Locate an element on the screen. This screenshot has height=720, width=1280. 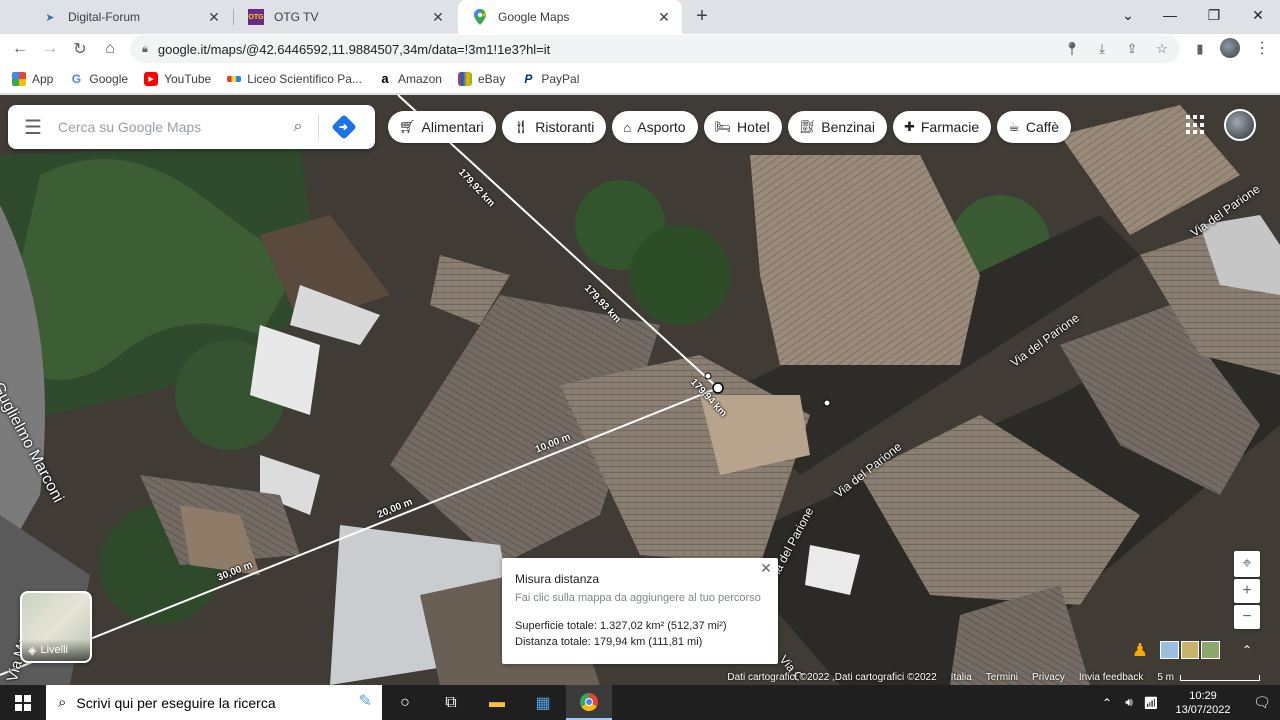
directions-button: ➜ is located at coordinates (344, 127).